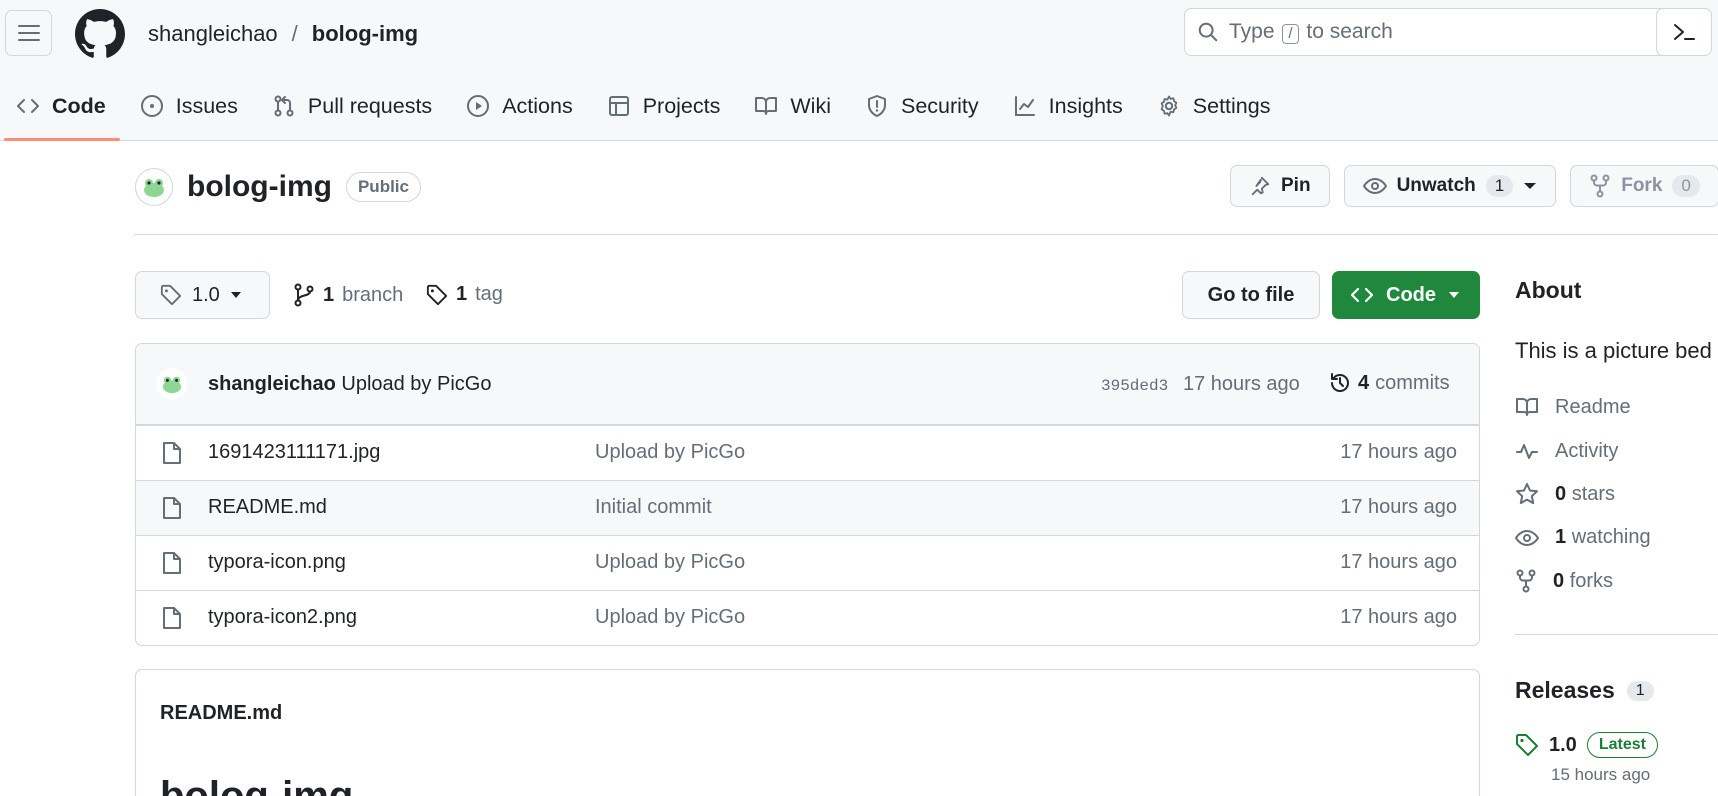 This screenshot has height=796, width=1718. I want to click on branch-selector: 1.0, so click(202, 295).